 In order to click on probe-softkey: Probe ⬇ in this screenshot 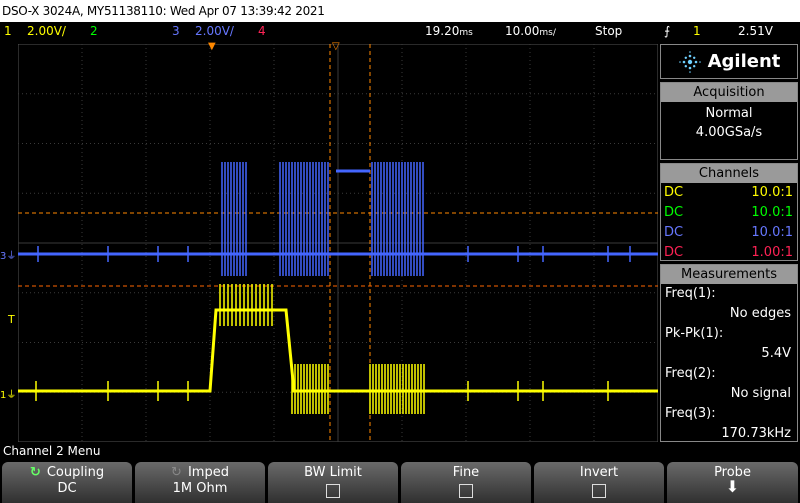, I will do `click(732, 482)`.